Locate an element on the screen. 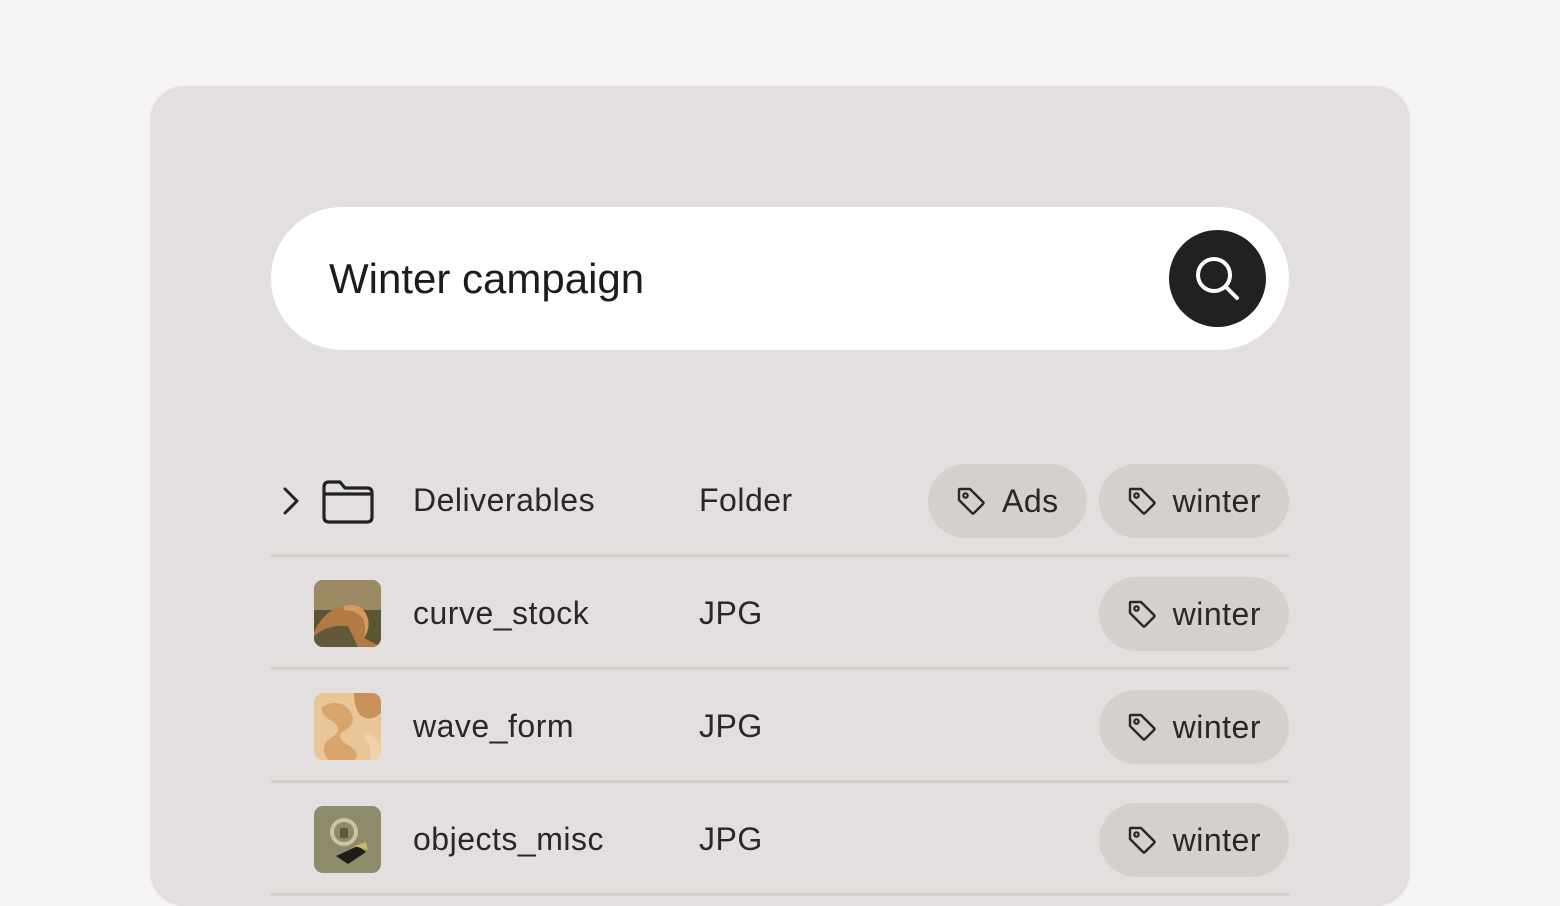 Image resolution: width=1560 pixels, height=906 pixels. item-name: objects_misc is located at coordinates (508, 839).